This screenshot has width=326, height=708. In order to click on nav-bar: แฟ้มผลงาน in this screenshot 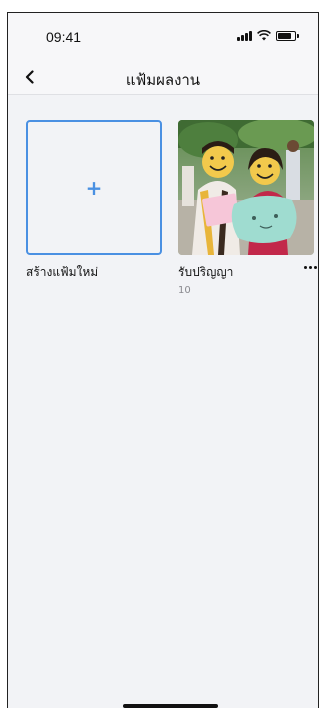, I will do `click(163, 77)`.